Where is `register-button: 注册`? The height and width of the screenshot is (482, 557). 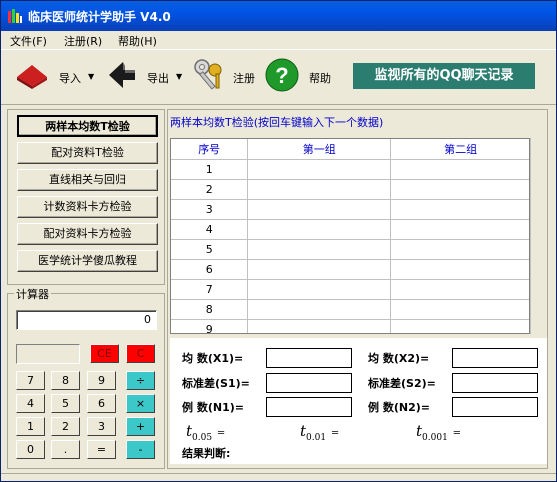 register-button: 注册 is located at coordinates (226, 78).